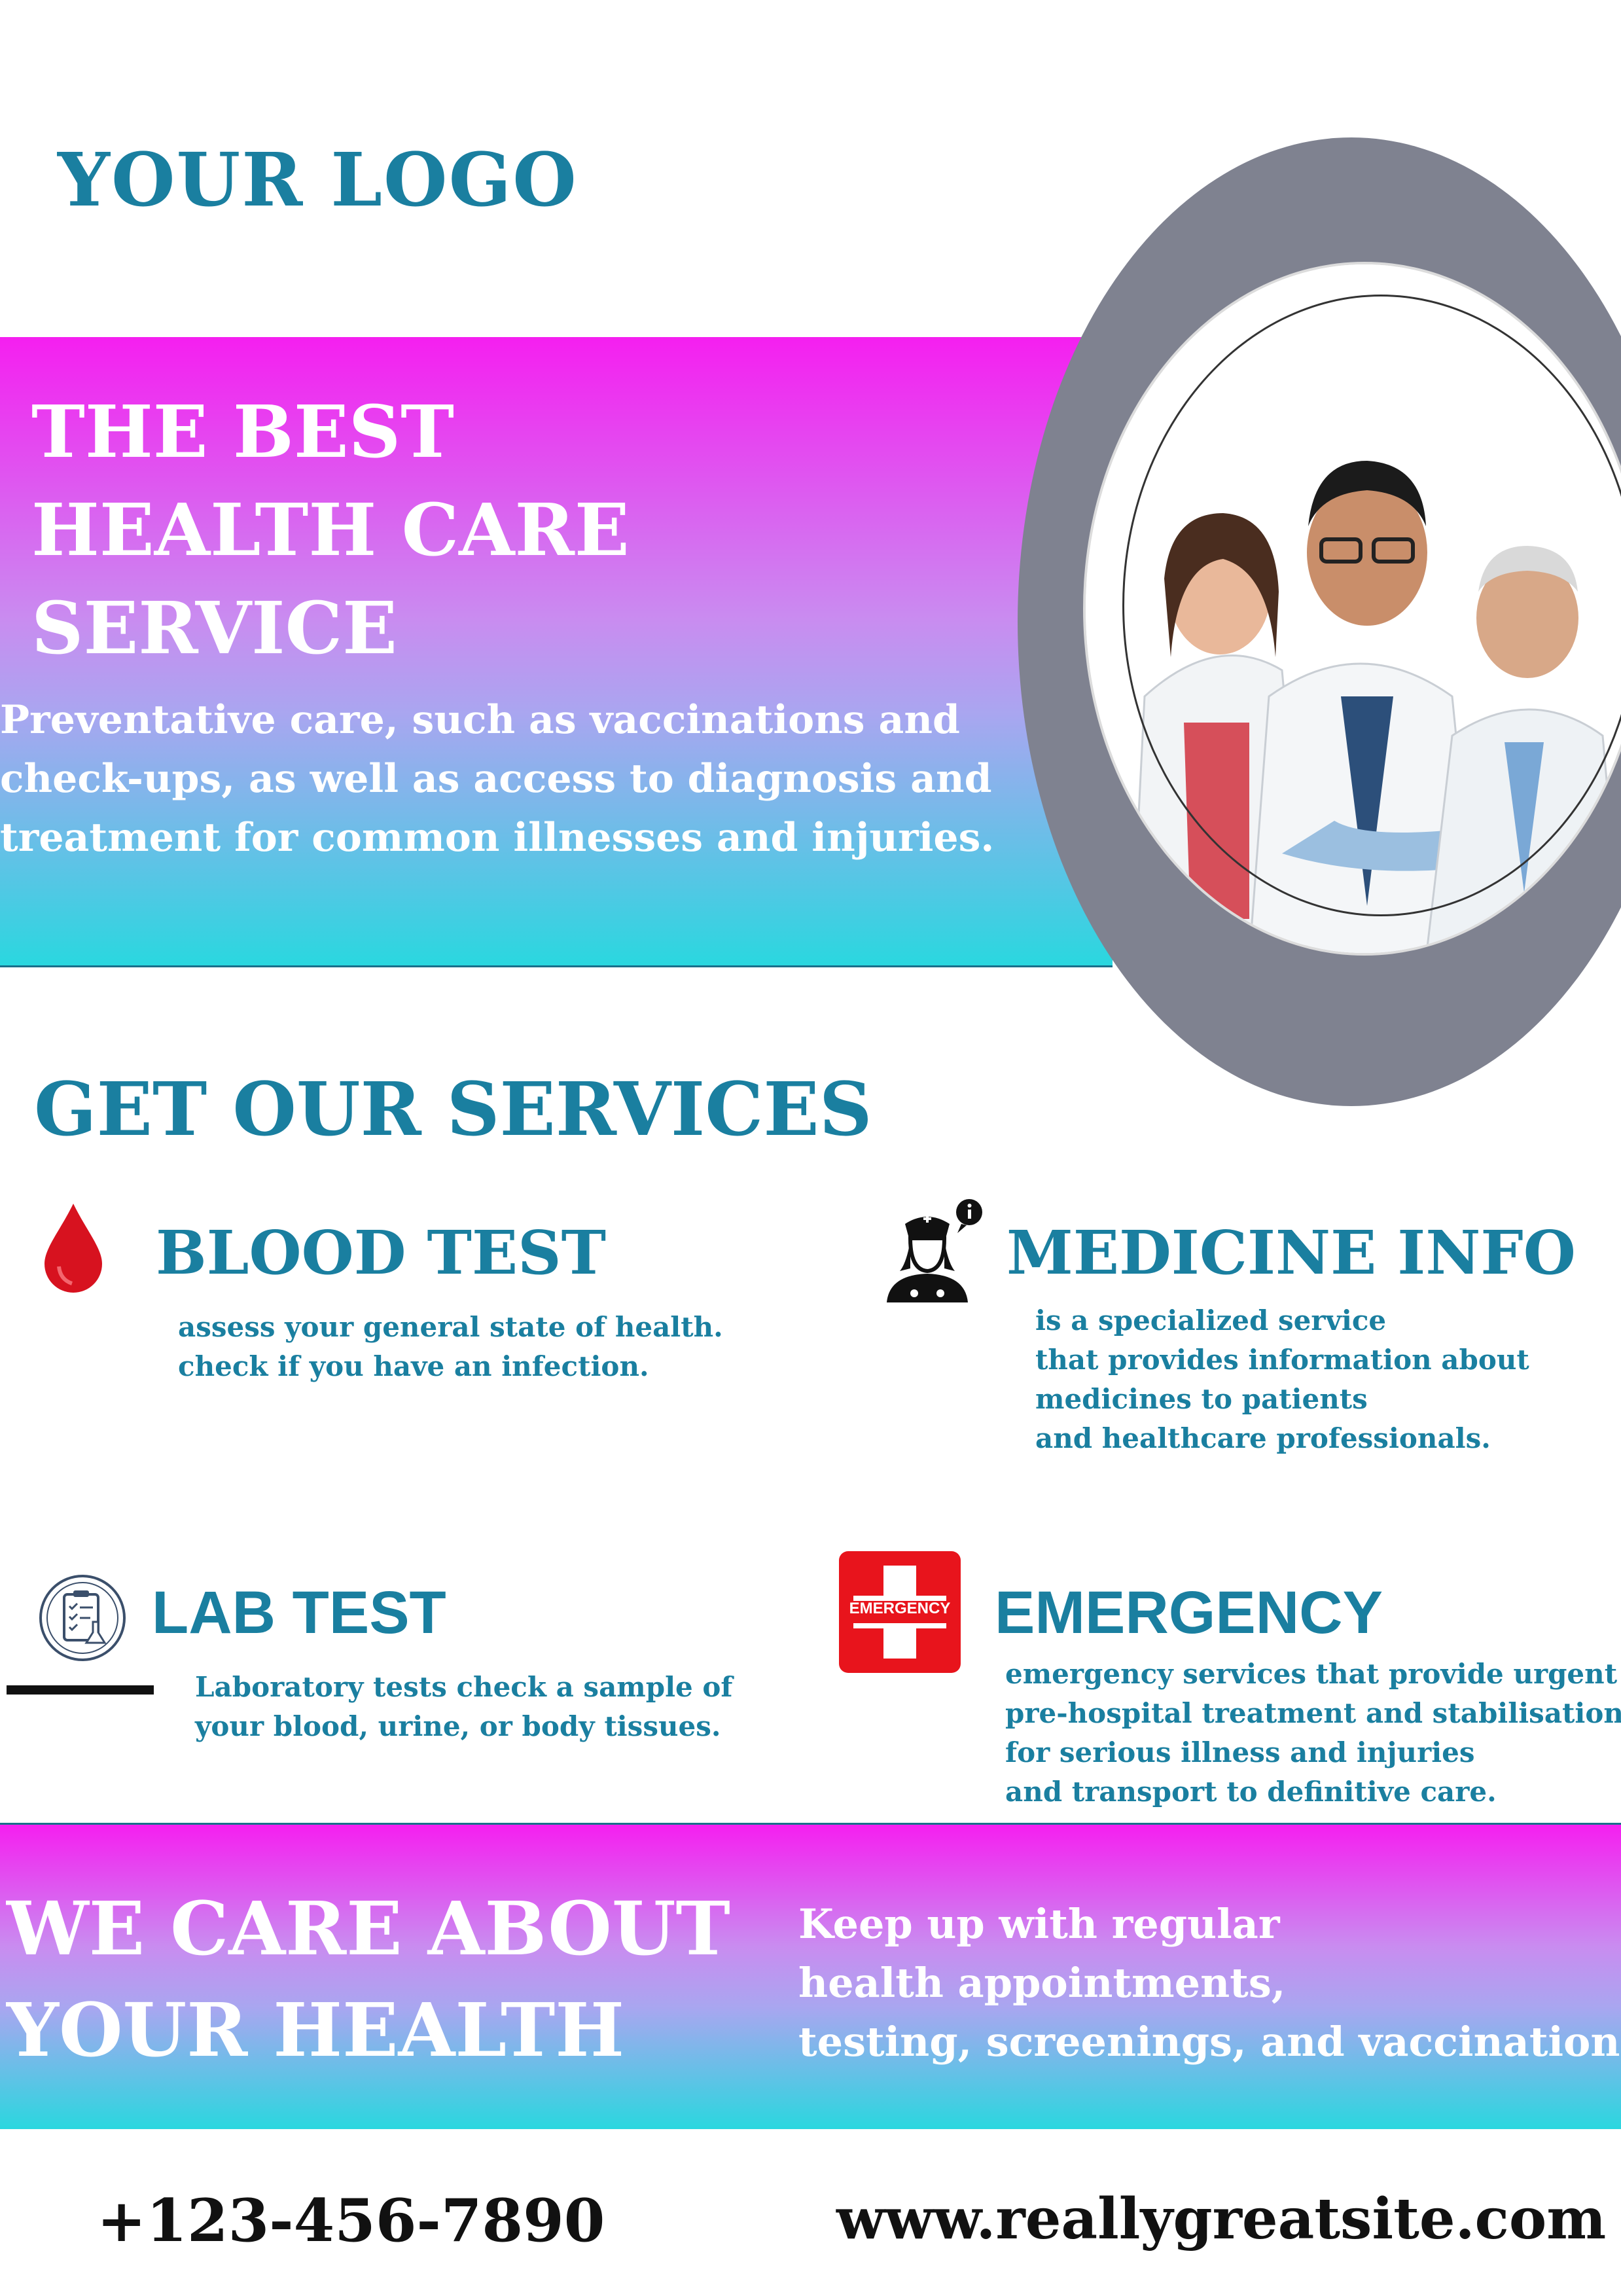 The width and height of the screenshot is (1621, 2296). I want to click on care-title: WE CARE ABOUT YOUR HEALTH, so click(369, 1979).